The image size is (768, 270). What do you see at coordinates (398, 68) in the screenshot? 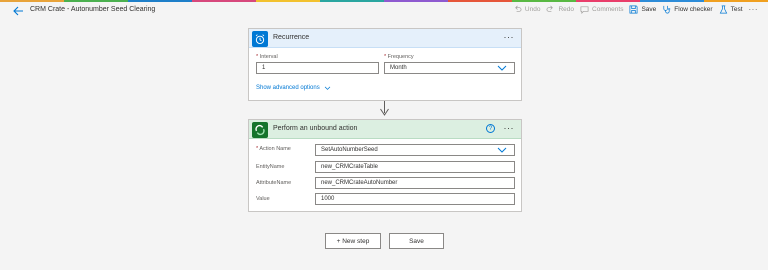
I see `frequency-value: Month` at bounding box center [398, 68].